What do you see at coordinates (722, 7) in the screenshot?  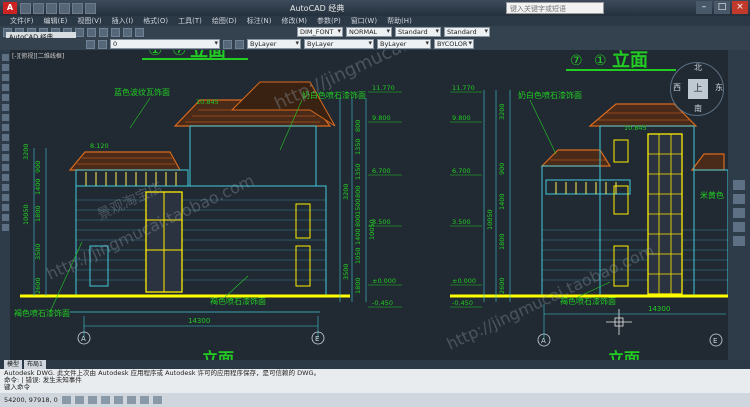 I see `maximize-button: □` at bounding box center [722, 7].